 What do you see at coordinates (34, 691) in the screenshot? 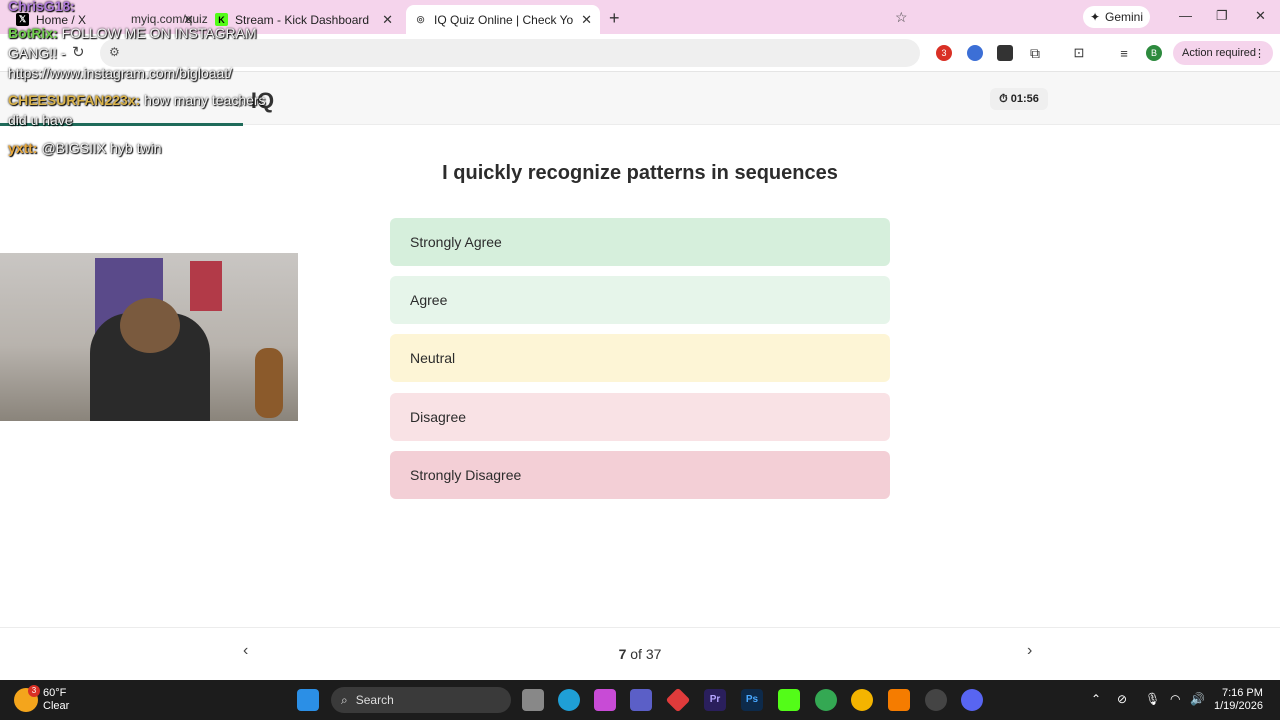
I see `weather-badge: 3` at bounding box center [34, 691].